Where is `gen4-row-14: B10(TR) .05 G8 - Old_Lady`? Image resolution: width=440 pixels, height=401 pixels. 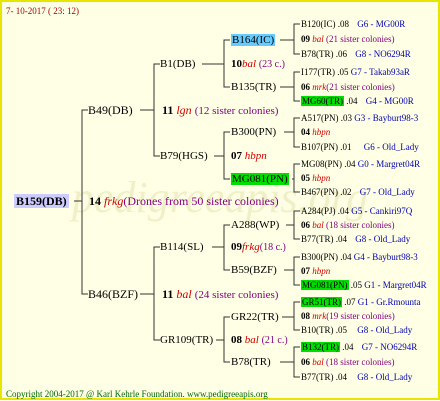 gen4-row-14: B10(TR) .05 G8 - Old_Lady is located at coordinates (357, 330).